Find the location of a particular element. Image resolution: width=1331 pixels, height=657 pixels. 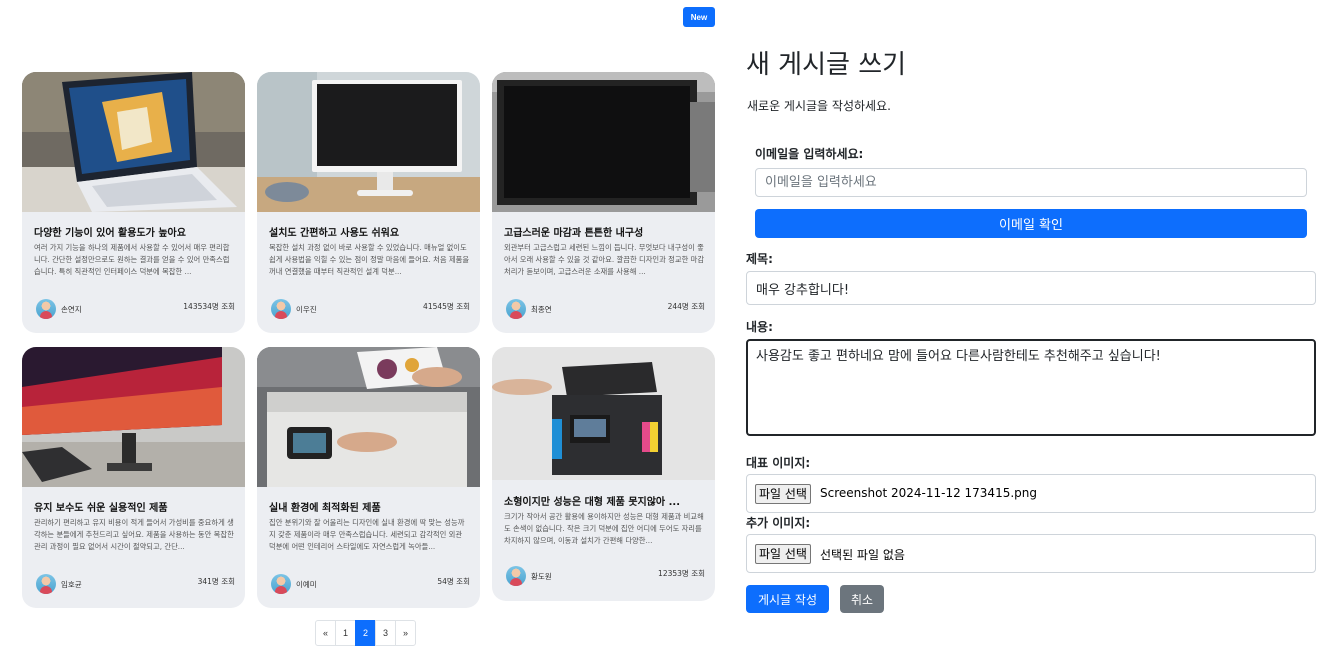

email-input is located at coordinates (1031, 182).